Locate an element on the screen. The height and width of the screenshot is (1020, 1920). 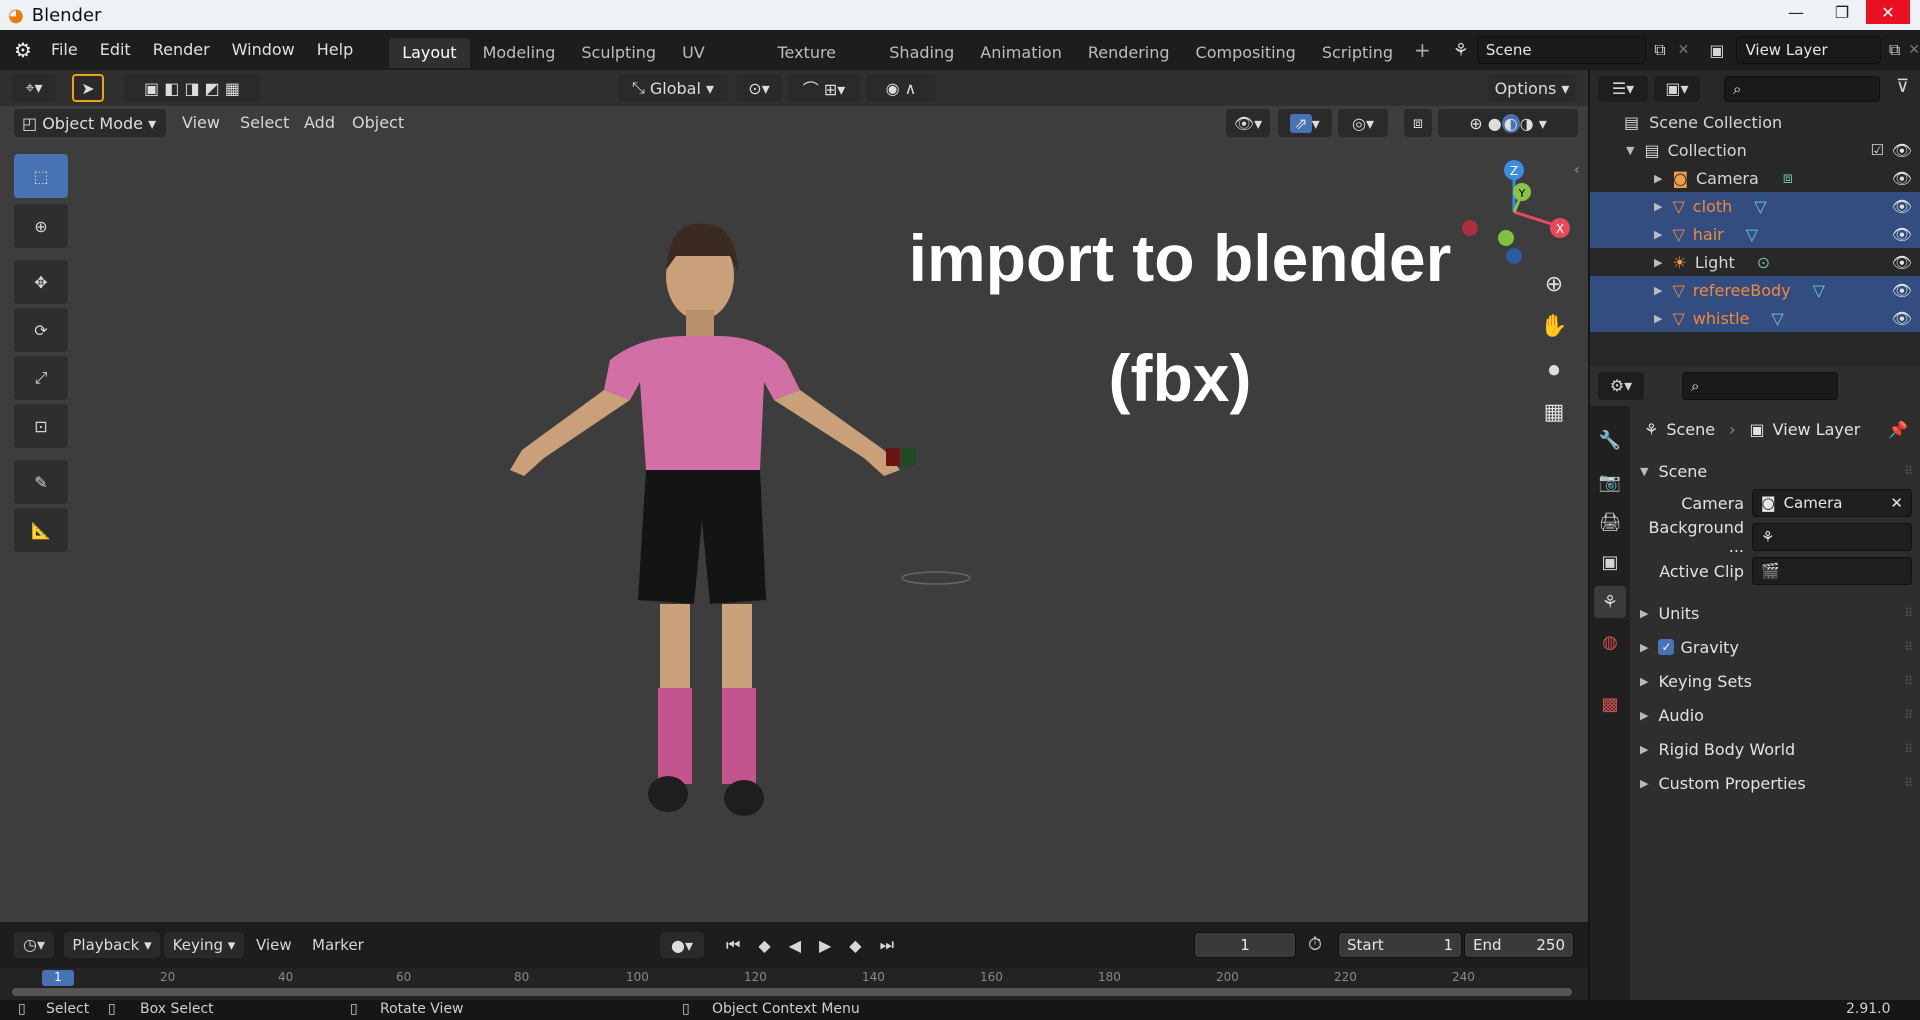
camera-field: ◙ Camera ✕ is located at coordinates (1832, 503).